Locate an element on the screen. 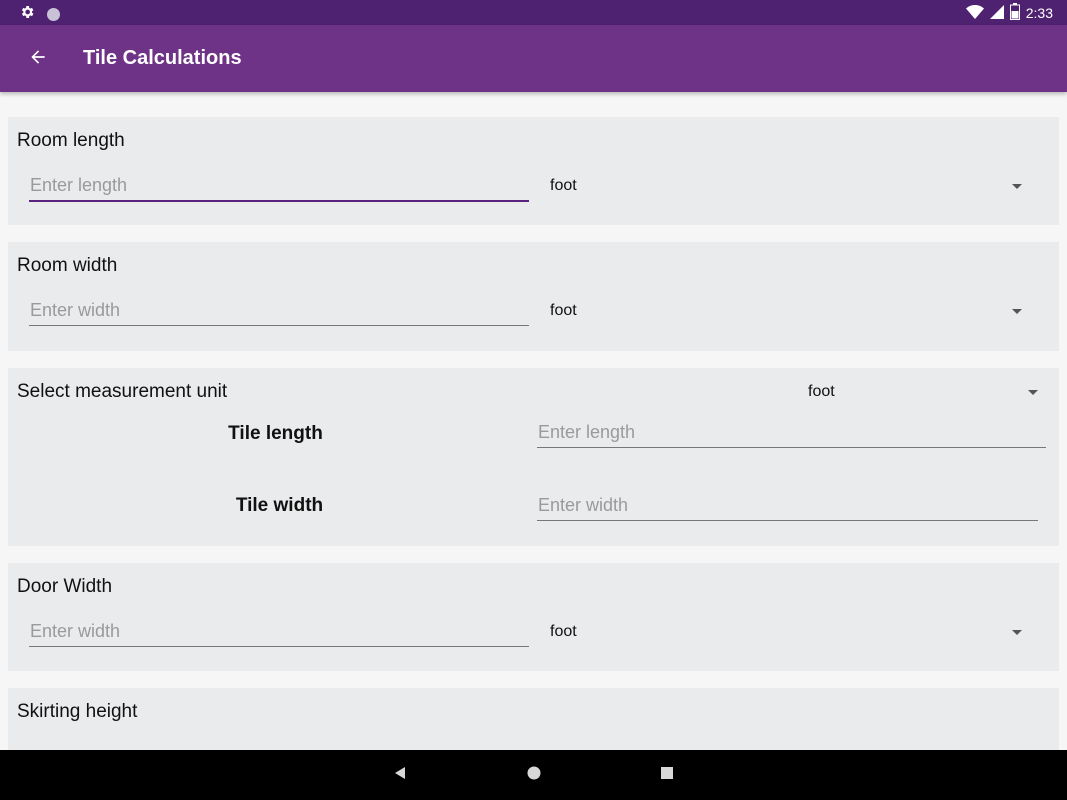 This screenshot has width=1067, height=800. recents-square-icon is located at coordinates (667, 775).